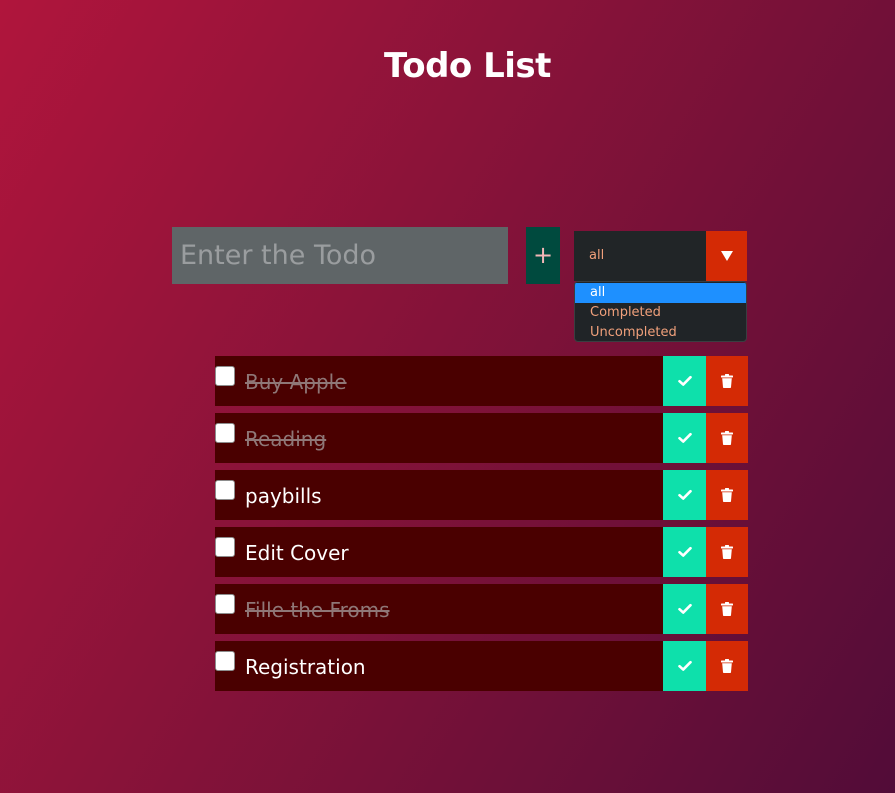 Image resolution: width=895 pixels, height=793 pixels. I want to click on todo-text: Registration, so click(305, 667).